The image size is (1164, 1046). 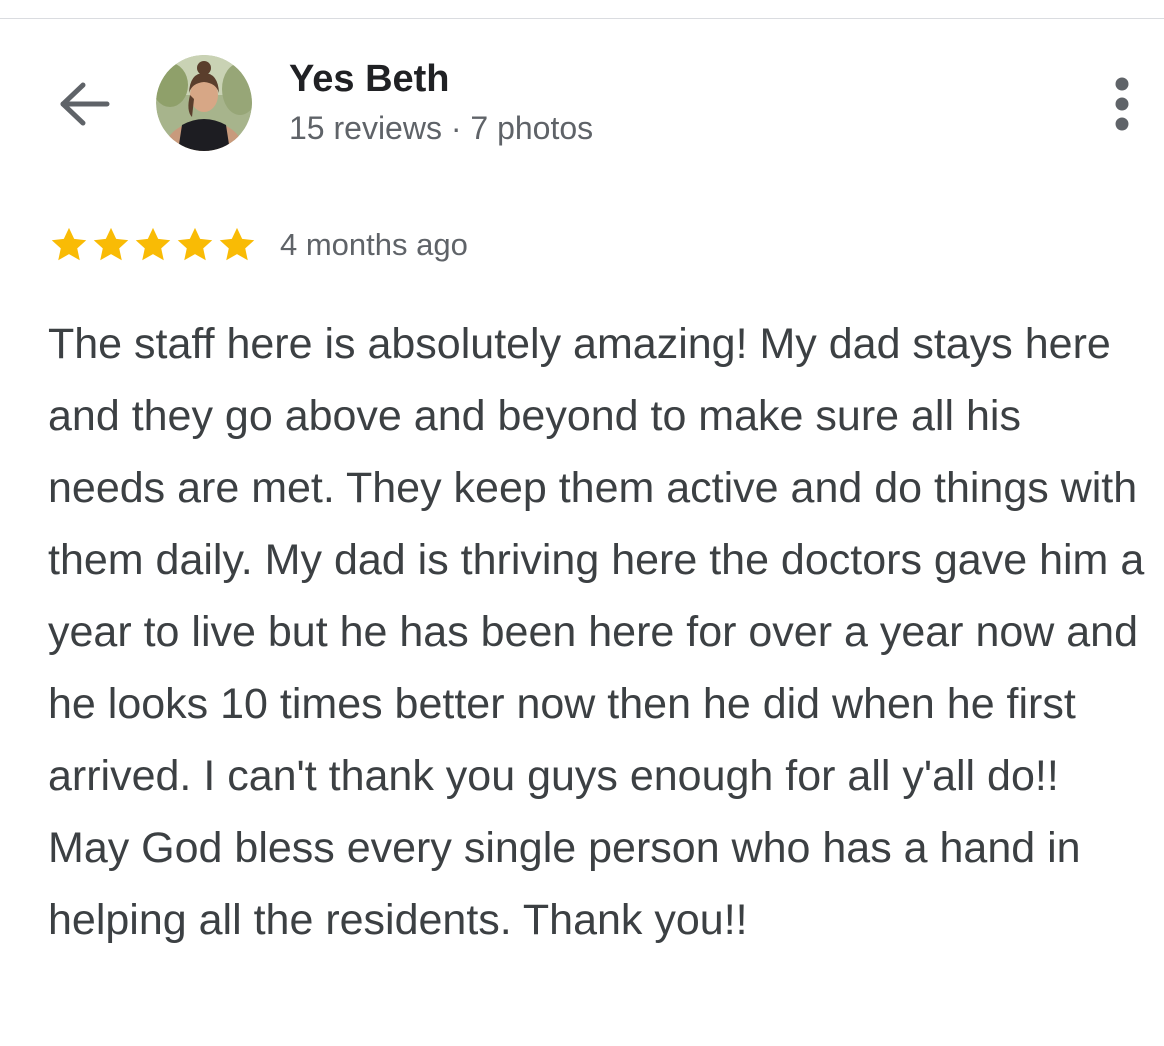 I want to click on arrow-back-icon, so click(x=85, y=104).